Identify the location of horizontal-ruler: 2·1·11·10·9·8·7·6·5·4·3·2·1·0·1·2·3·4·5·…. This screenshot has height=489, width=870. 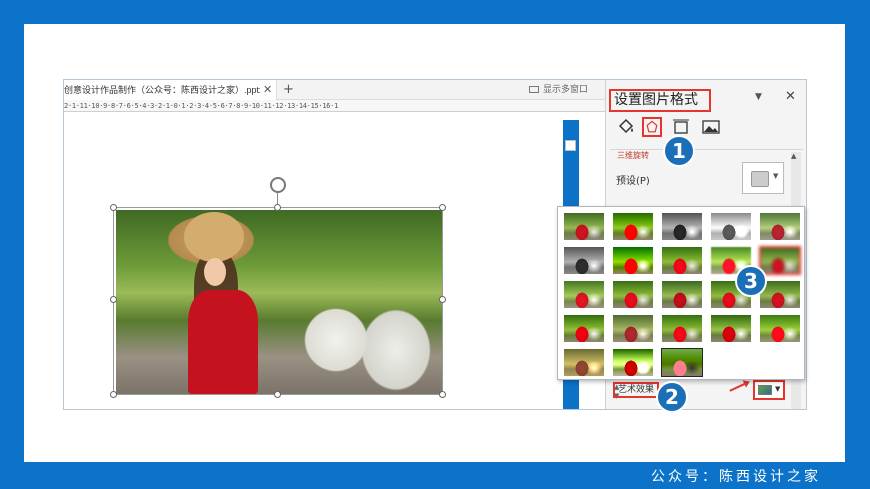
(334, 106).